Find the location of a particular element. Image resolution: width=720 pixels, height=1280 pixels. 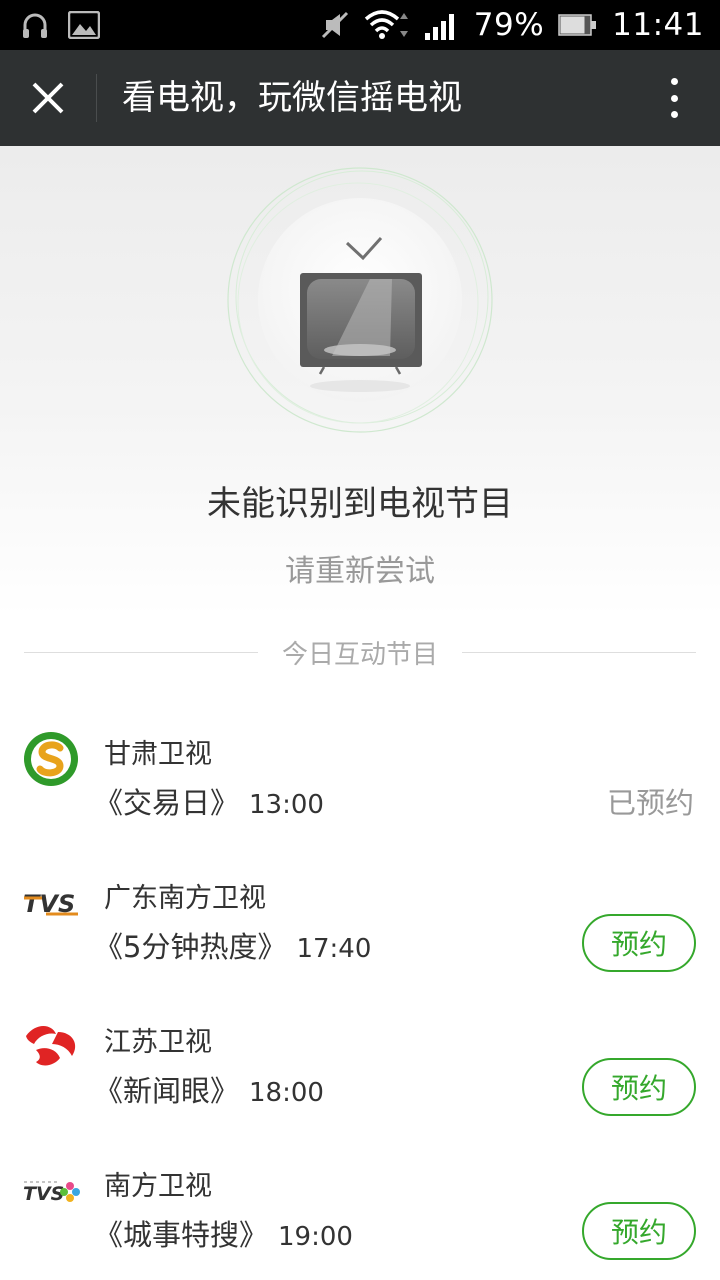

gansu-tv-logo is located at coordinates (51, 759).